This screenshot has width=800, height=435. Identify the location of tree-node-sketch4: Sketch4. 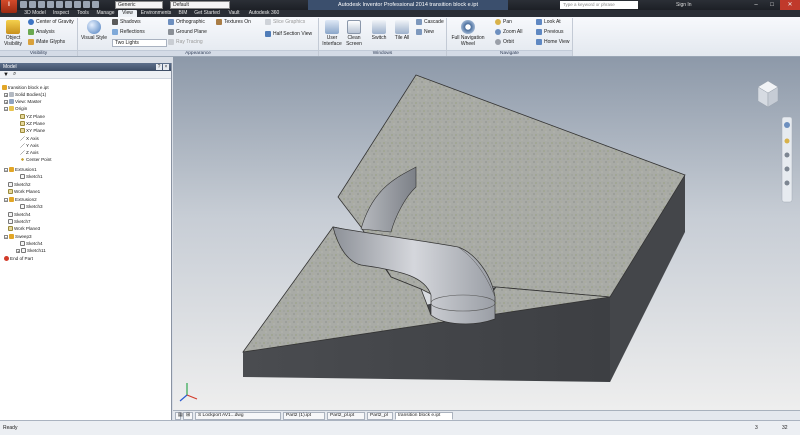
(19, 214).